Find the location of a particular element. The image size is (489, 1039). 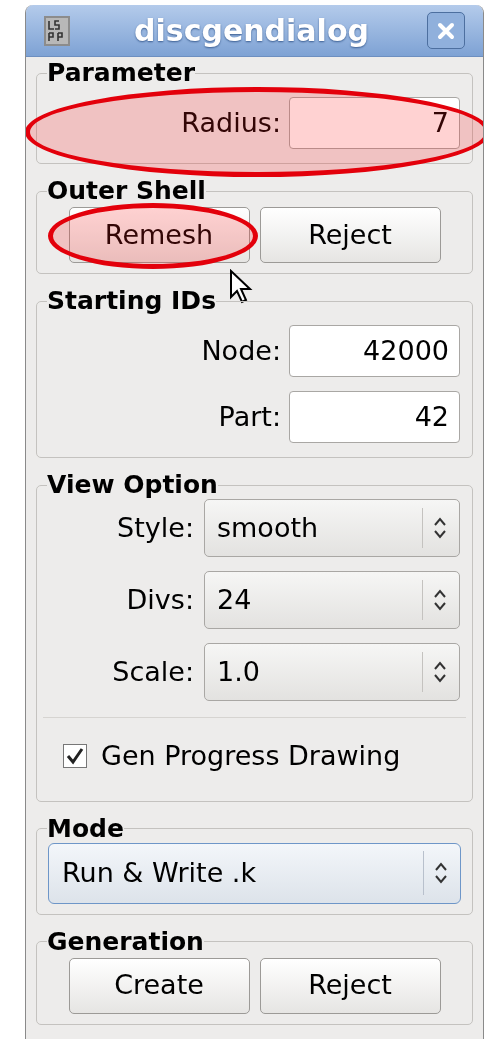

group-title: Mode is located at coordinates (85, 828).